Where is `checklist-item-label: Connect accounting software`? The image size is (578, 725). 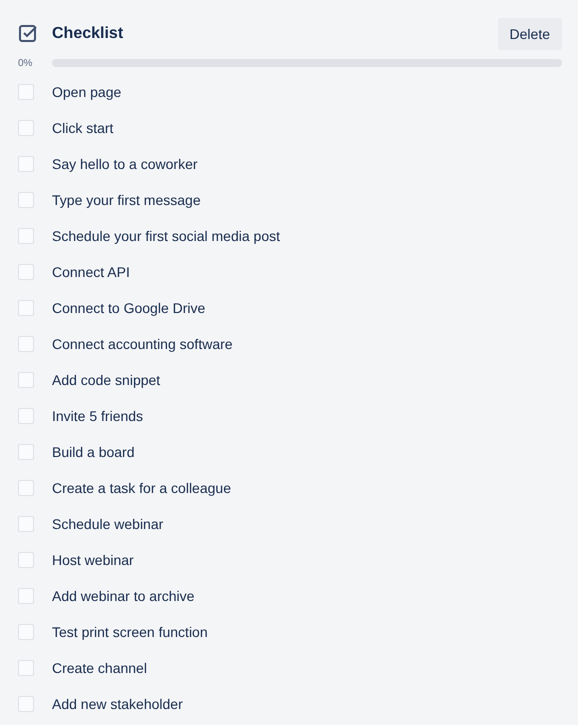
checklist-item-label: Connect accounting software is located at coordinates (142, 344).